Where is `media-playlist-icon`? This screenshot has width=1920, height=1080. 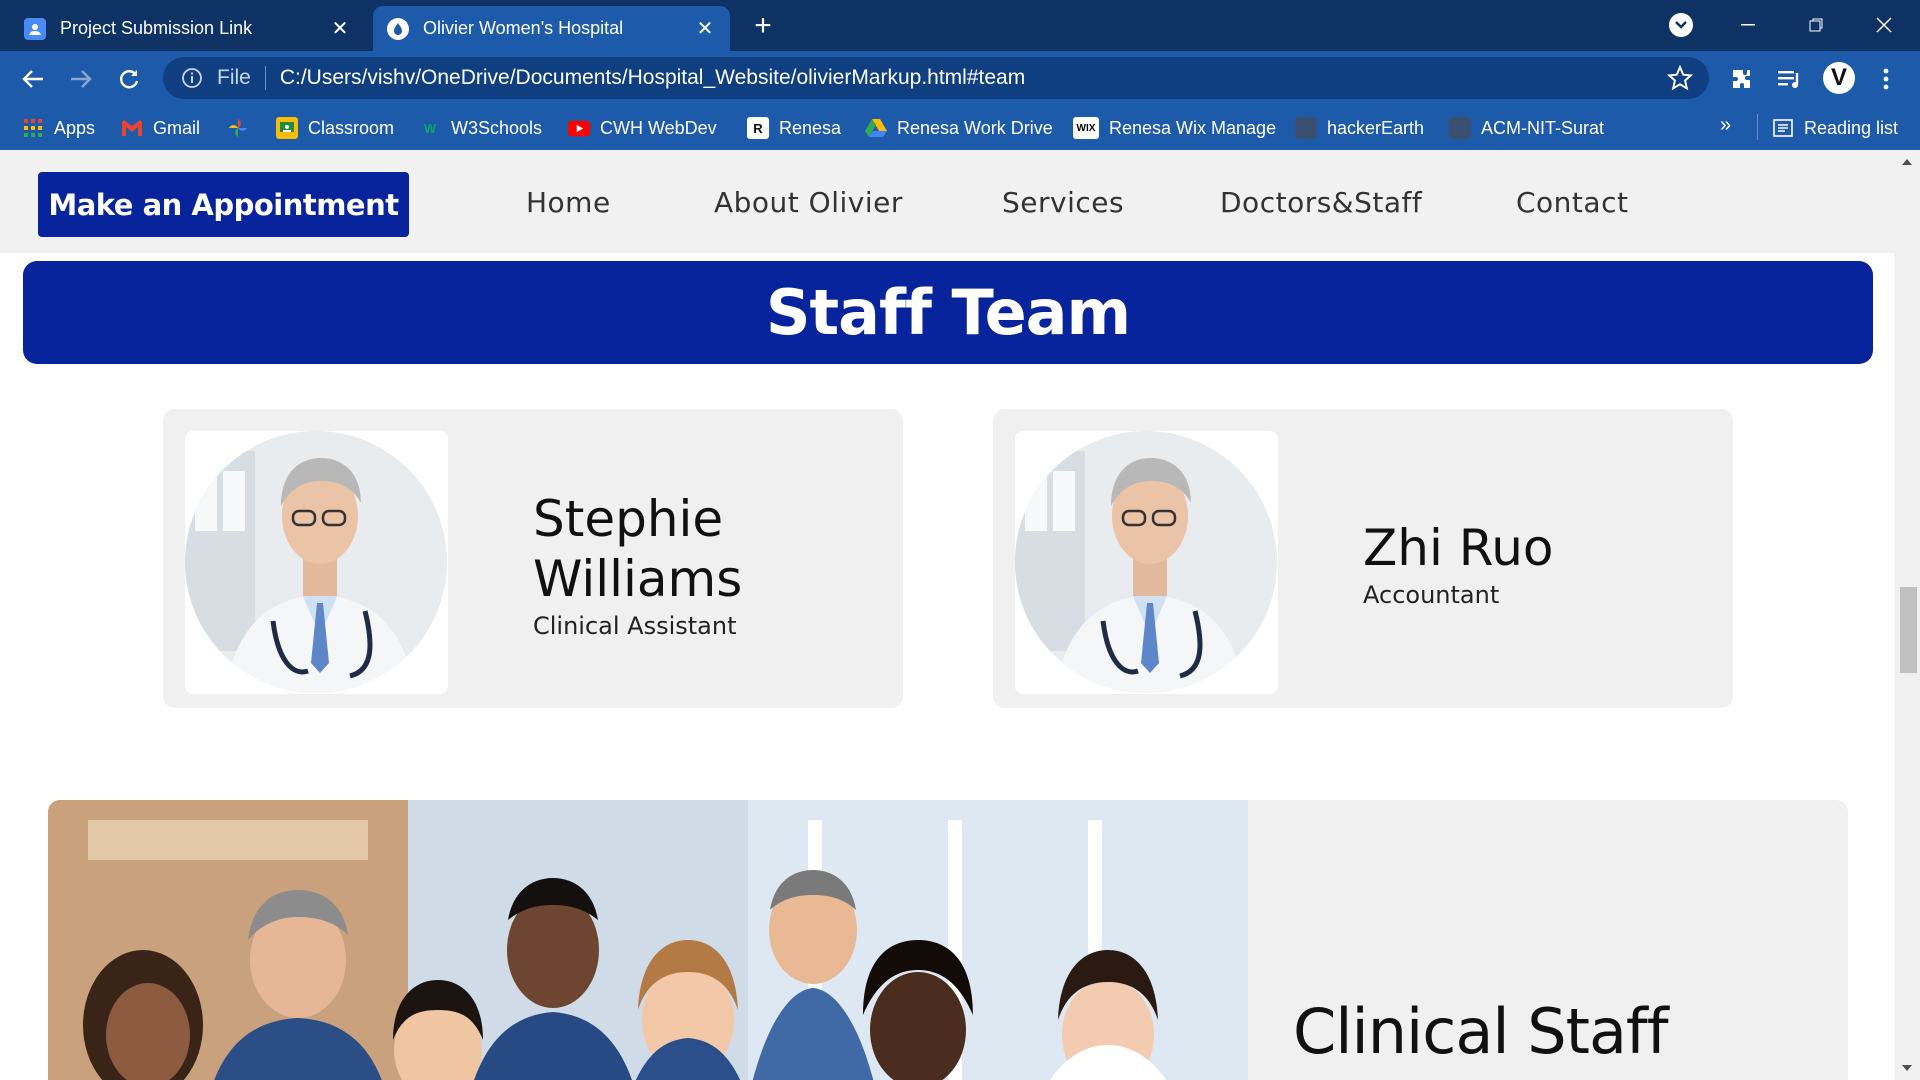 media-playlist-icon is located at coordinates (1790, 79).